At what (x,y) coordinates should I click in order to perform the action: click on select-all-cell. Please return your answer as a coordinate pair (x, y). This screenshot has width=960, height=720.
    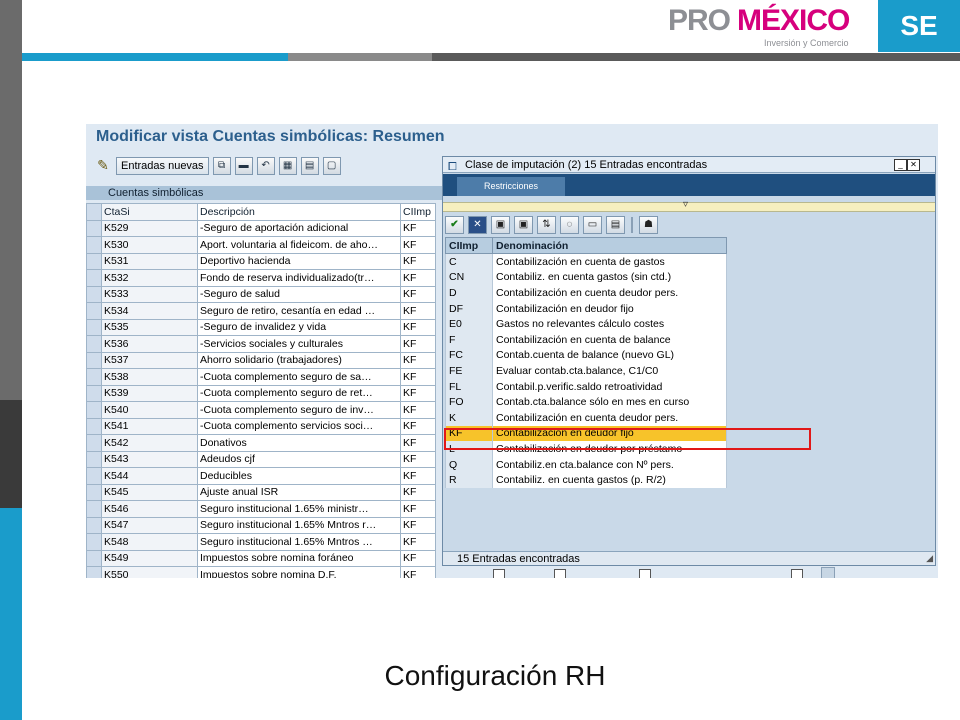
    Looking at the image, I should click on (94, 212).